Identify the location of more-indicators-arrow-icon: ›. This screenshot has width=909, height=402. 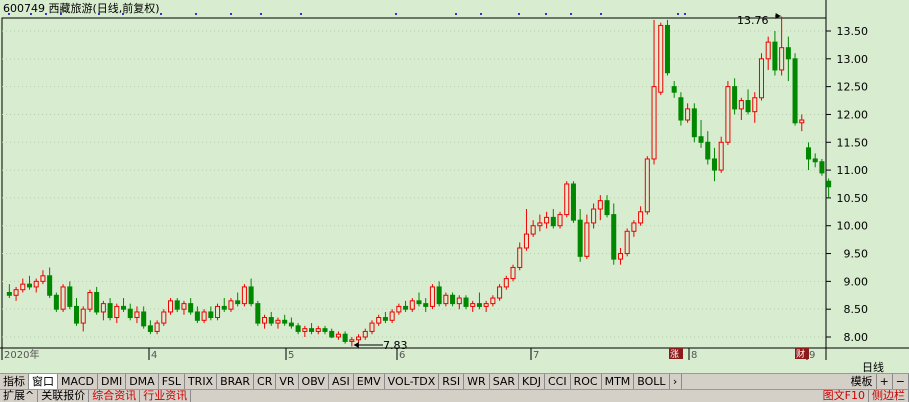
(676, 382).